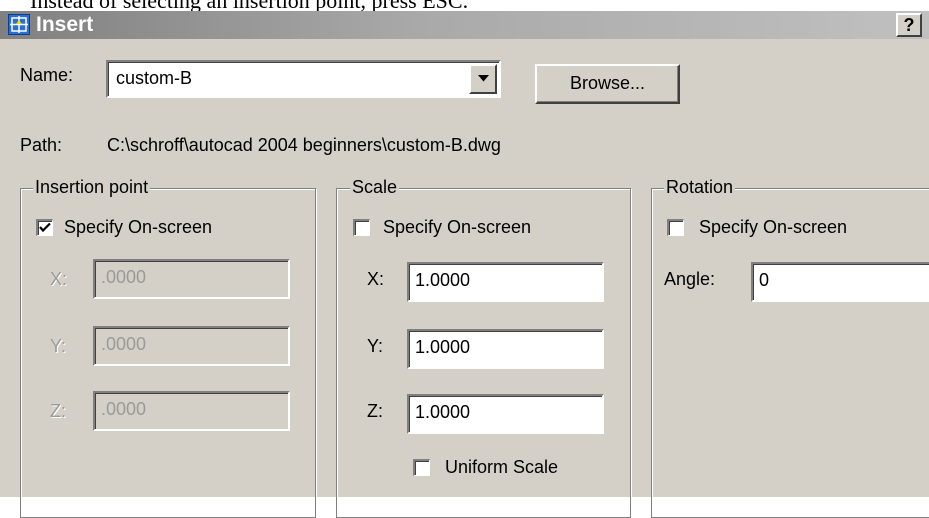 This screenshot has height=518, width=929. I want to click on insertion-specify-label: Specify On-screen, so click(138, 227).